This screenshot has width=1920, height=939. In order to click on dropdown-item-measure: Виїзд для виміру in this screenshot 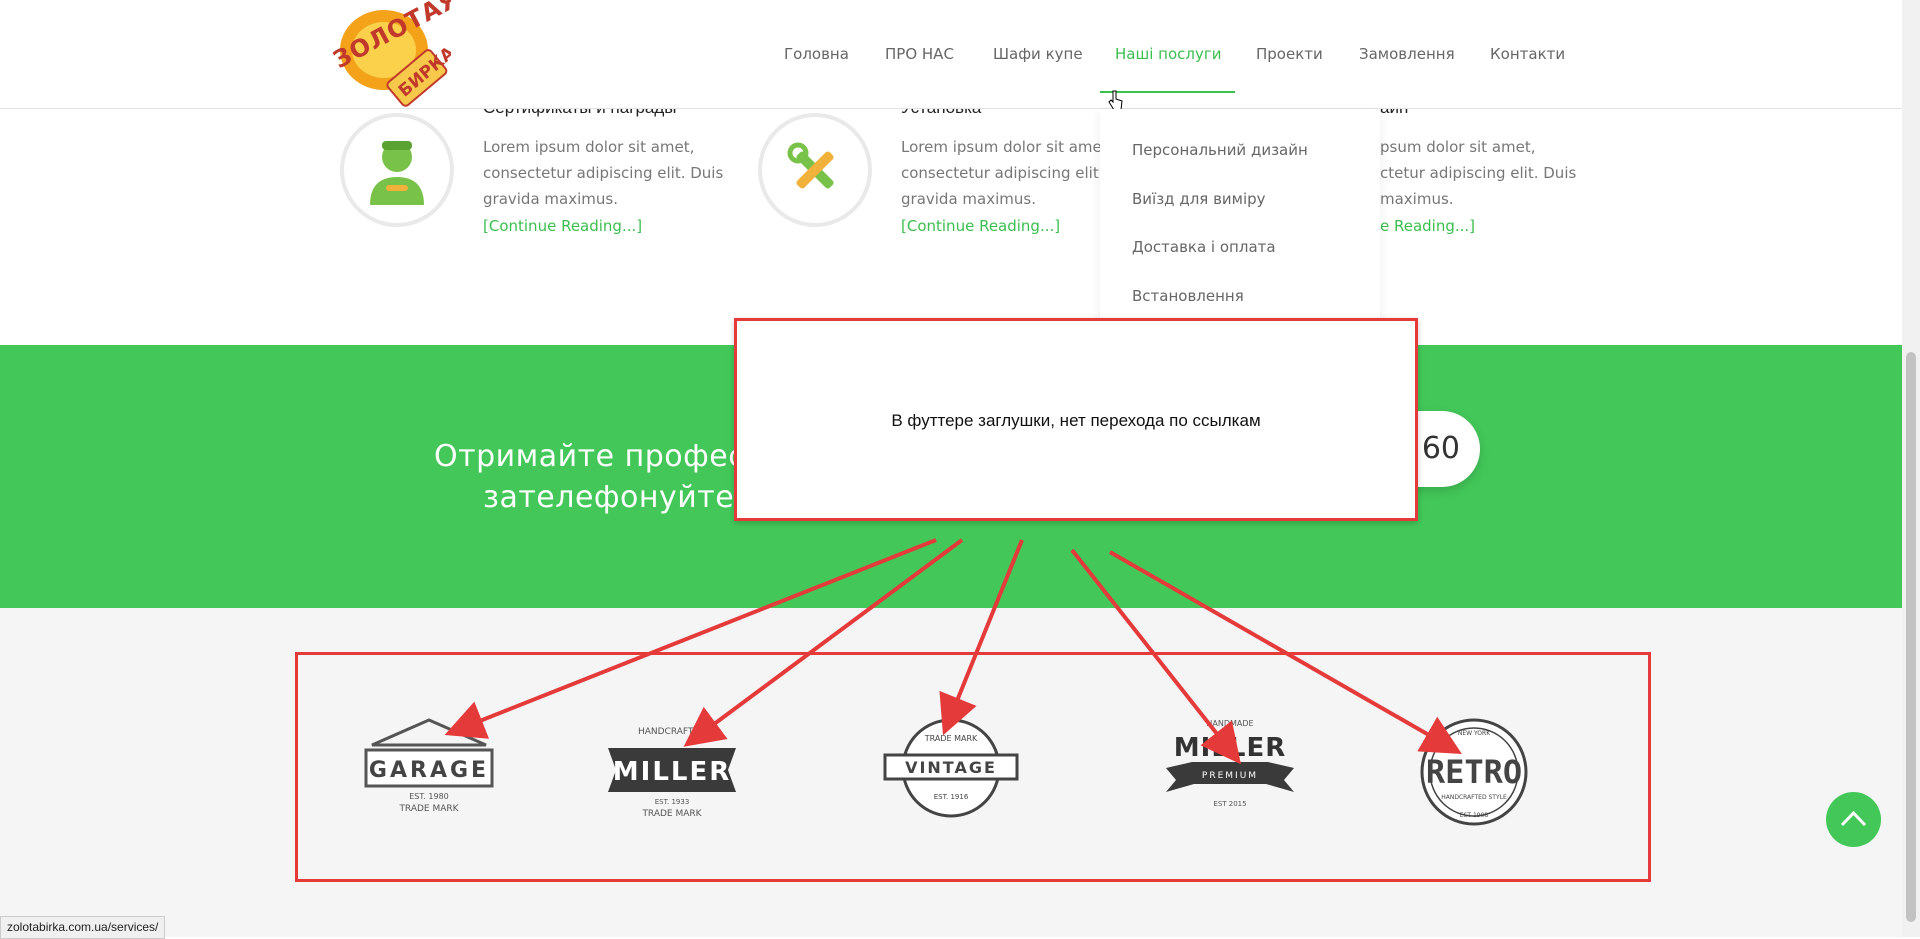, I will do `click(1199, 199)`.